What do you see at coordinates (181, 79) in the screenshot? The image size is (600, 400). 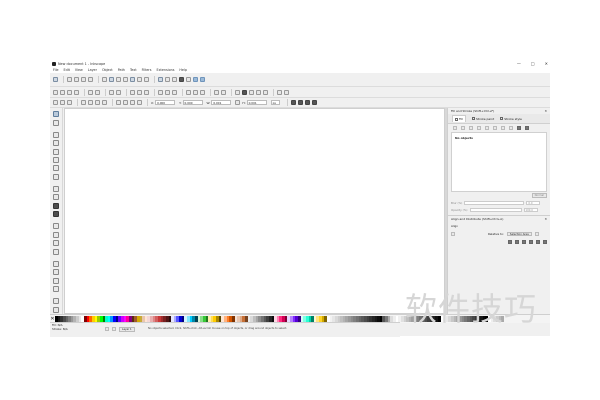 I see `text-baseline-icon` at bounding box center [181, 79].